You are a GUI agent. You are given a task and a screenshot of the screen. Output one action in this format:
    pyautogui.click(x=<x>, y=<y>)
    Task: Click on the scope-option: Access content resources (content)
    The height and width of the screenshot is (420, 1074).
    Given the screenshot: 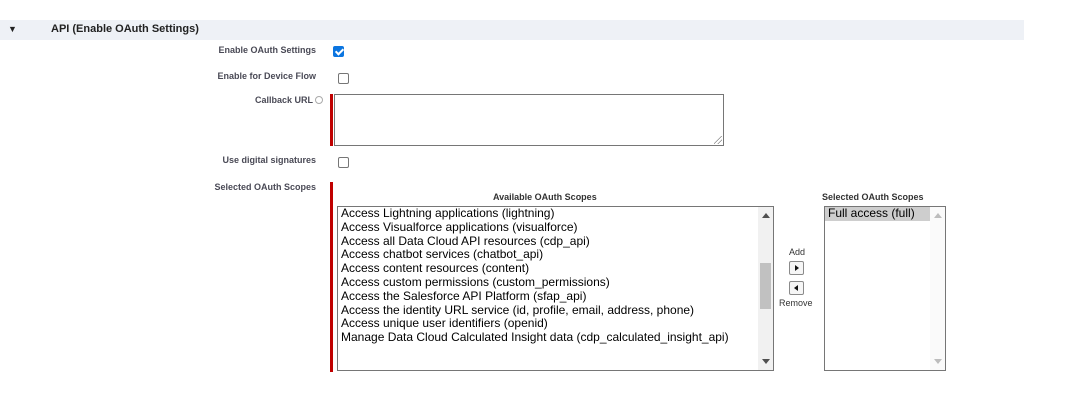 What is the action you would take?
    pyautogui.click(x=555, y=268)
    